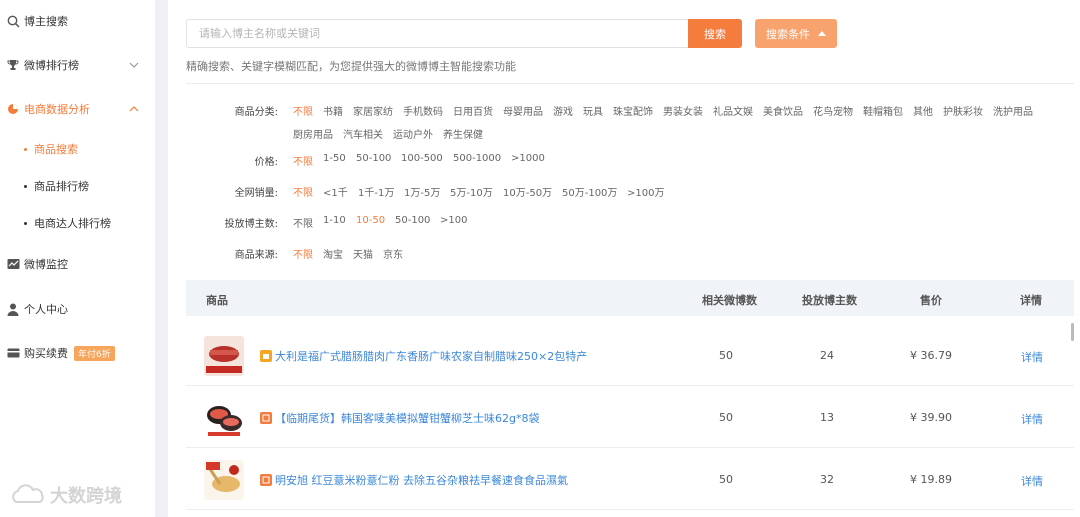 The width and height of the screenshot is (1080, 517). Describe the element at coordinates (931, 355) in the screenshot. I see `price-cell: ¥ 36.79` at that location.